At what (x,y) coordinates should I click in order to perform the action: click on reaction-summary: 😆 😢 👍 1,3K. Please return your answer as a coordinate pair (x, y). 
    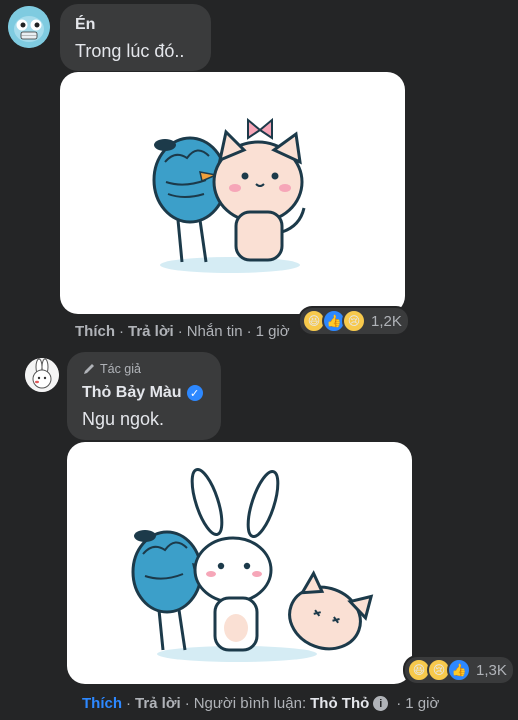
    Looking at the image, I should click on (459, 670).